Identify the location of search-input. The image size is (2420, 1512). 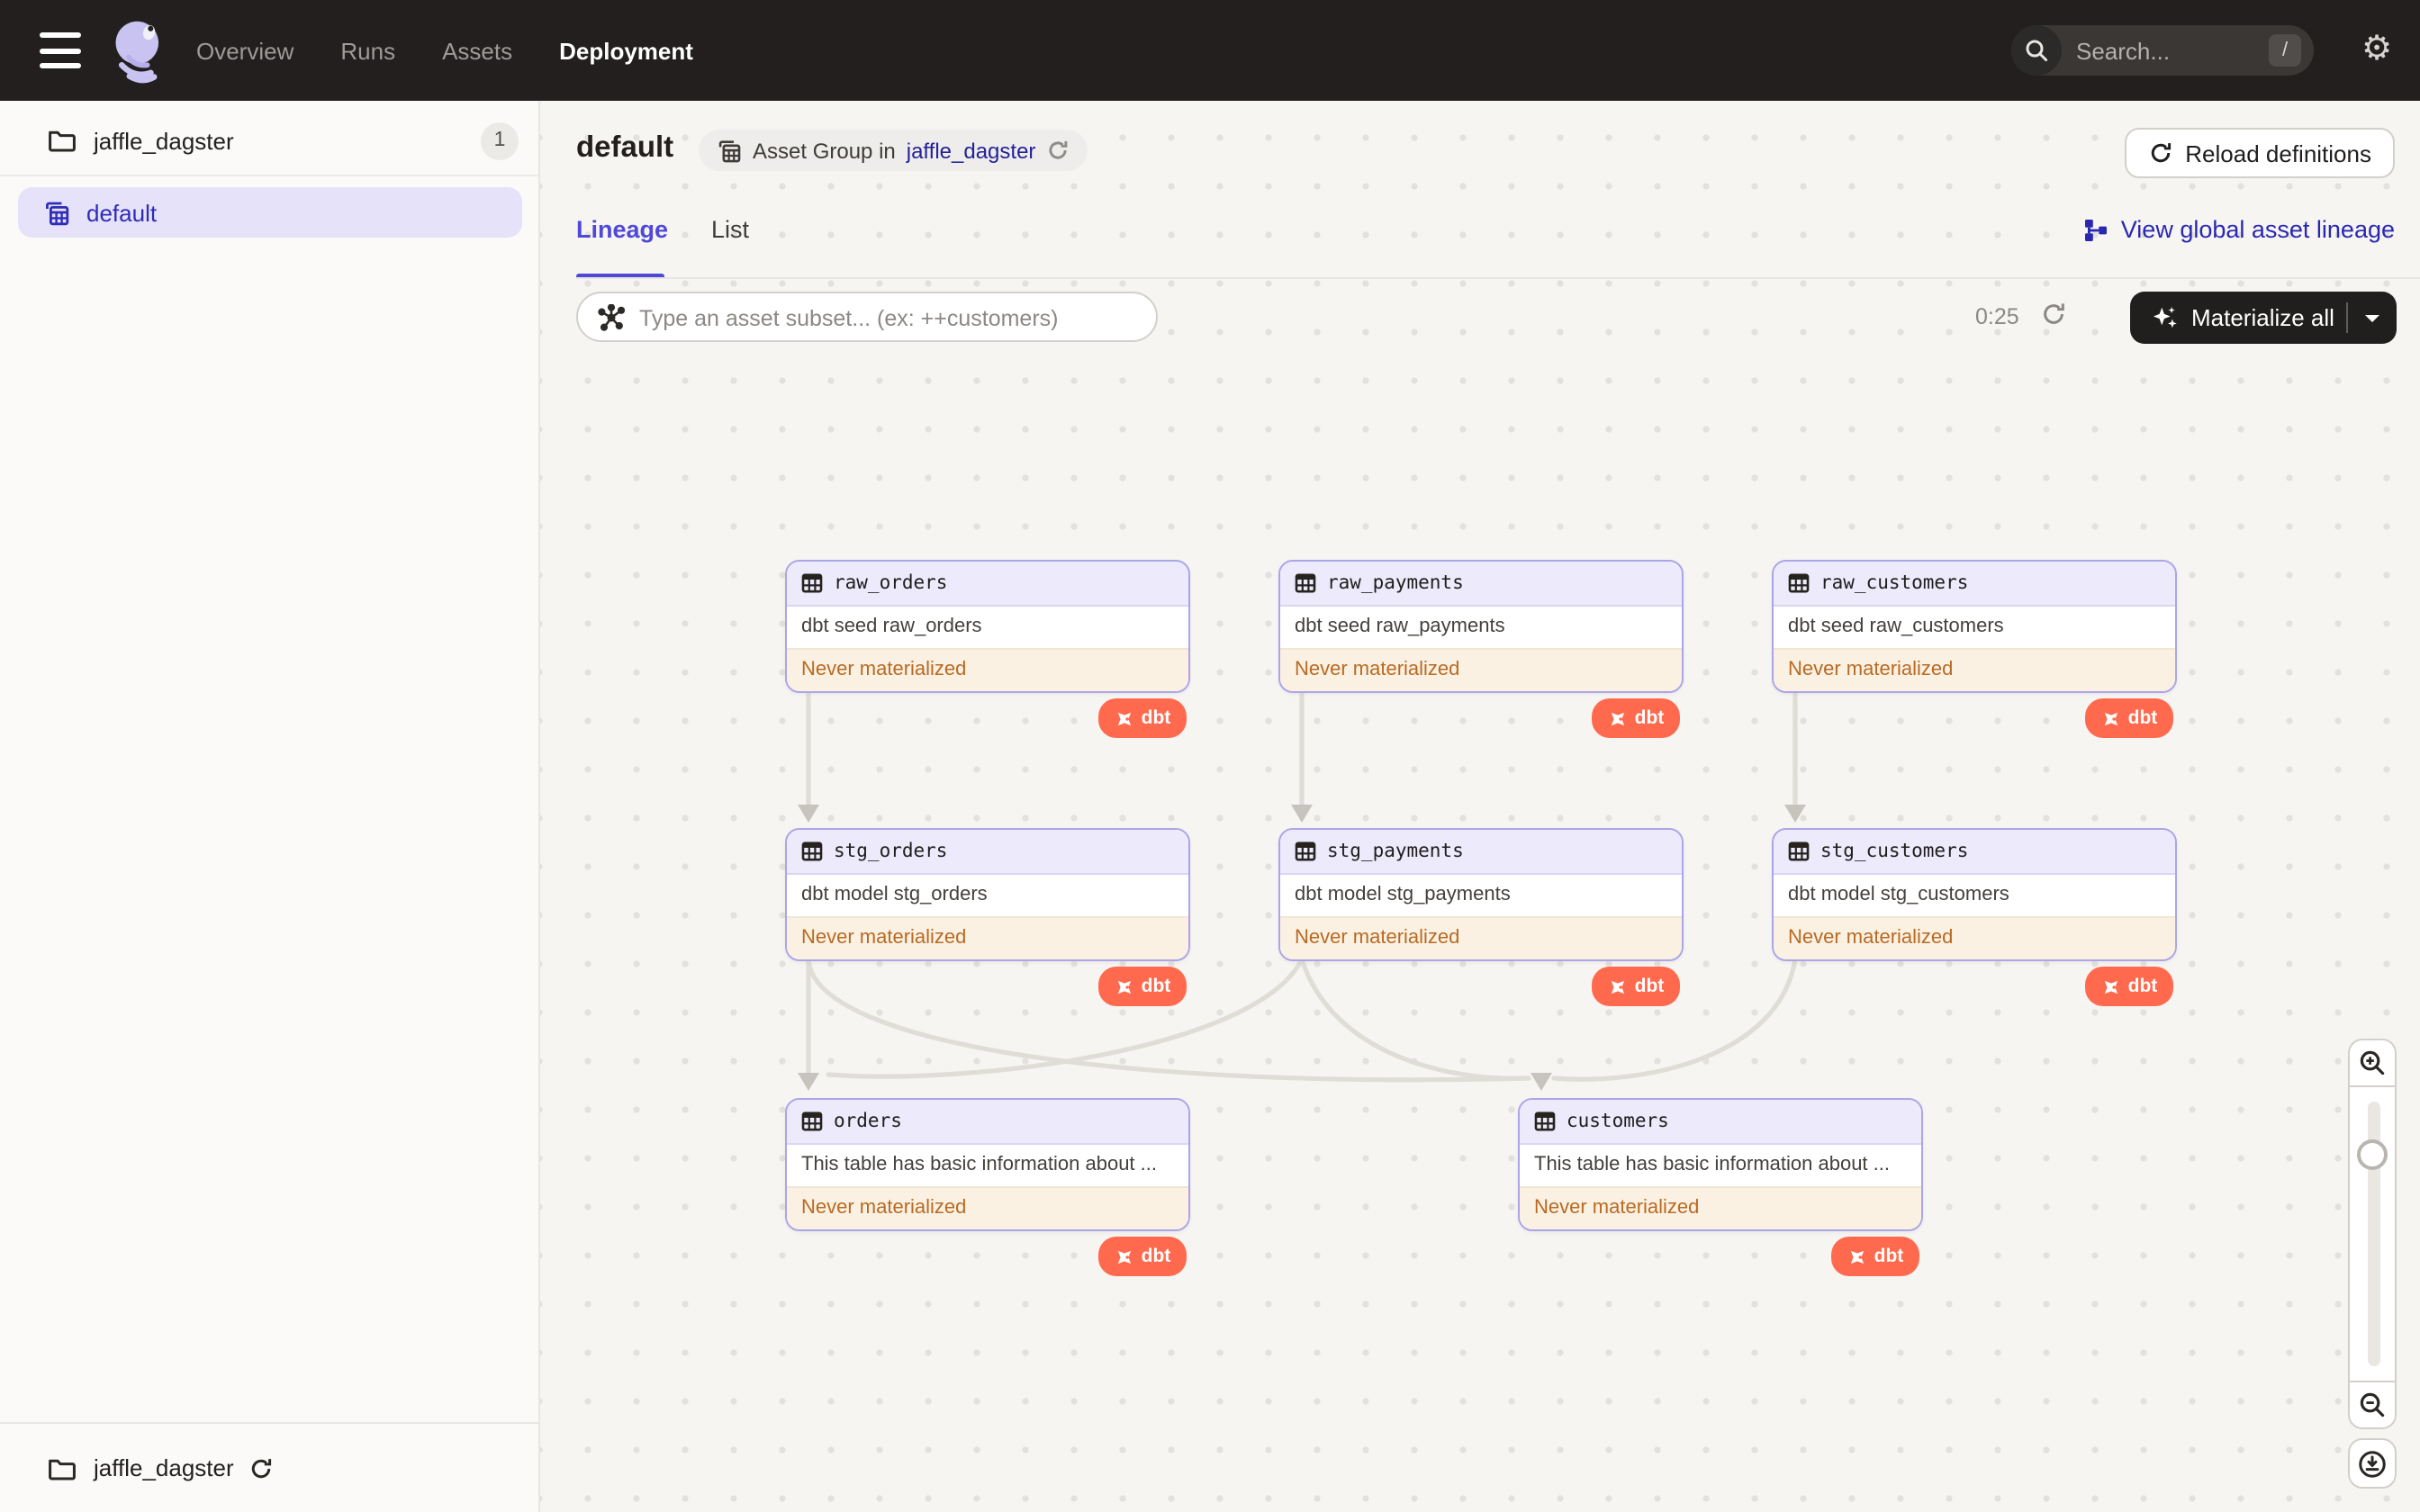
(2165, 51).